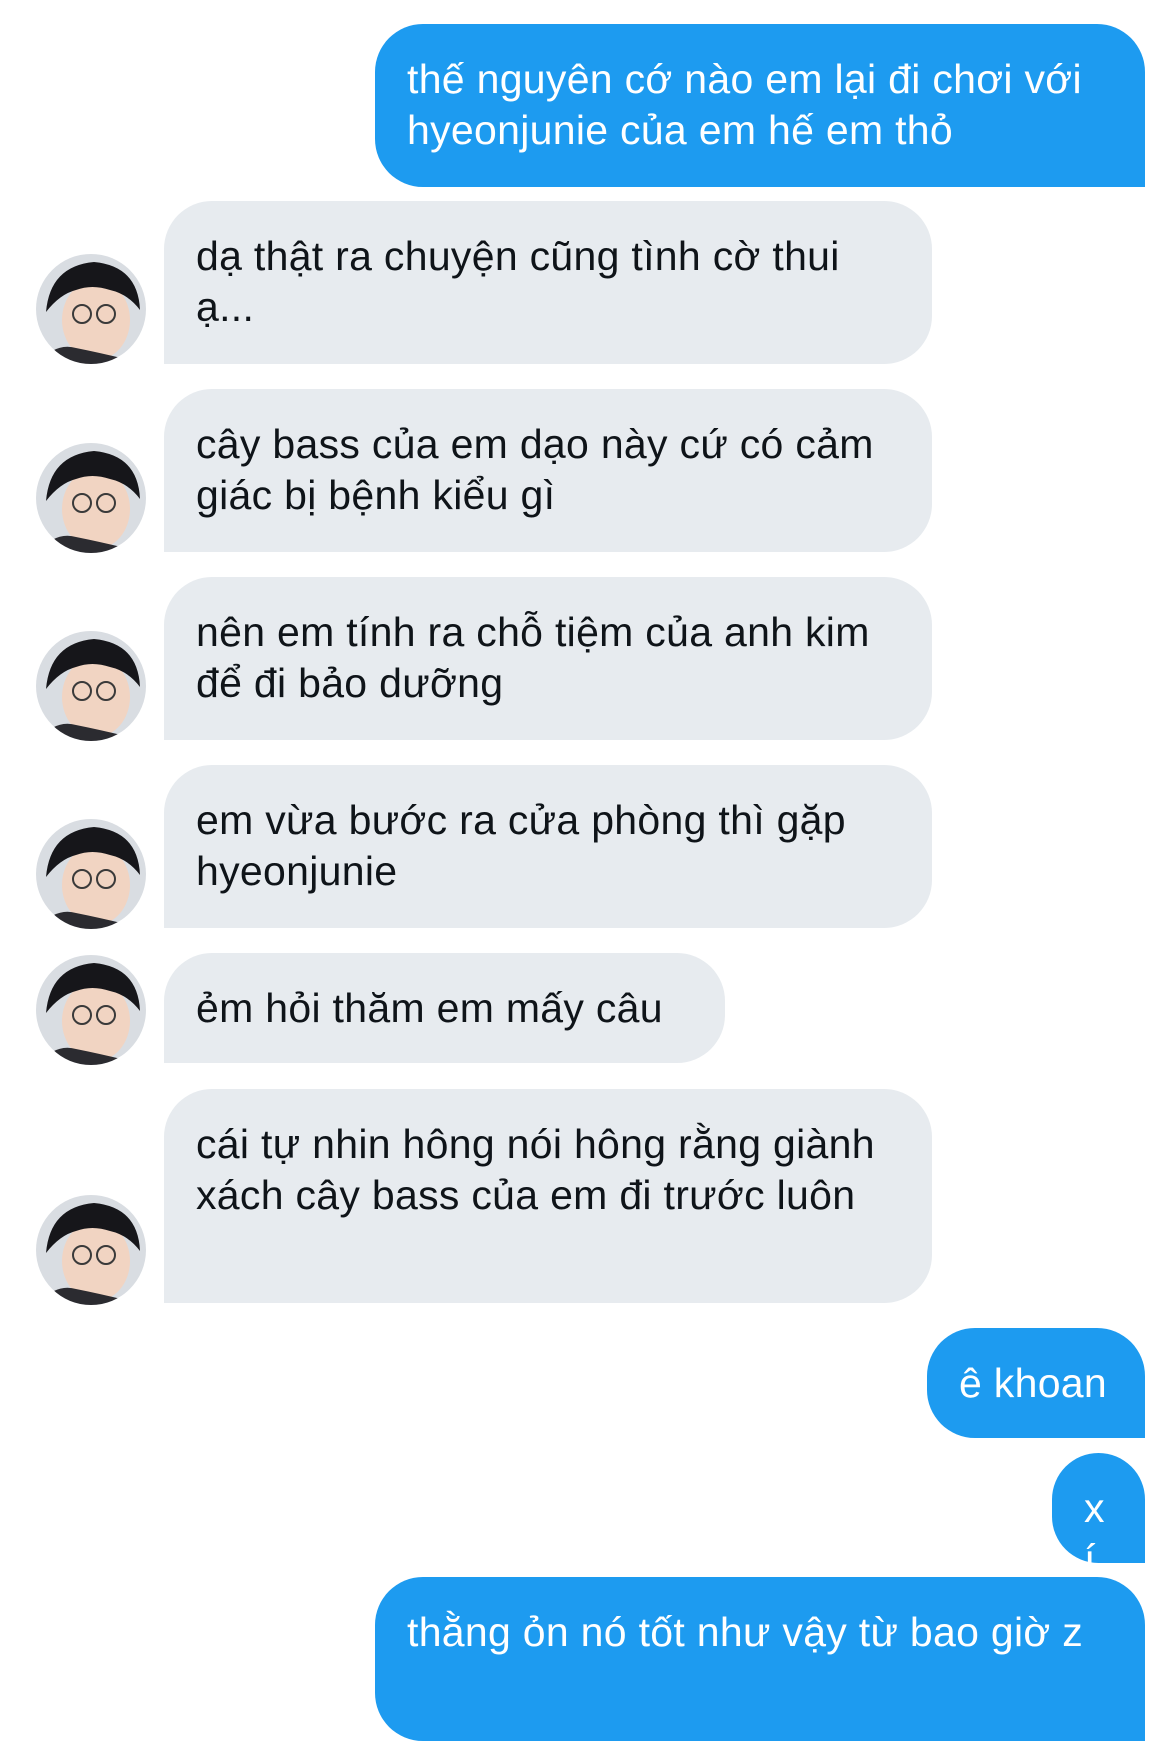 The image size is (1170, 1741). I want to click on sent-message-bubble: ê khoan, so click(1036, 1383).